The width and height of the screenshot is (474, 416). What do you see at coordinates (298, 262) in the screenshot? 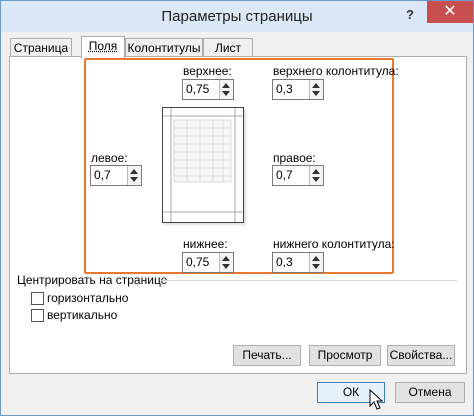
I see `footer-margin-spinner: 0,3` at bounding box center [298, 262].